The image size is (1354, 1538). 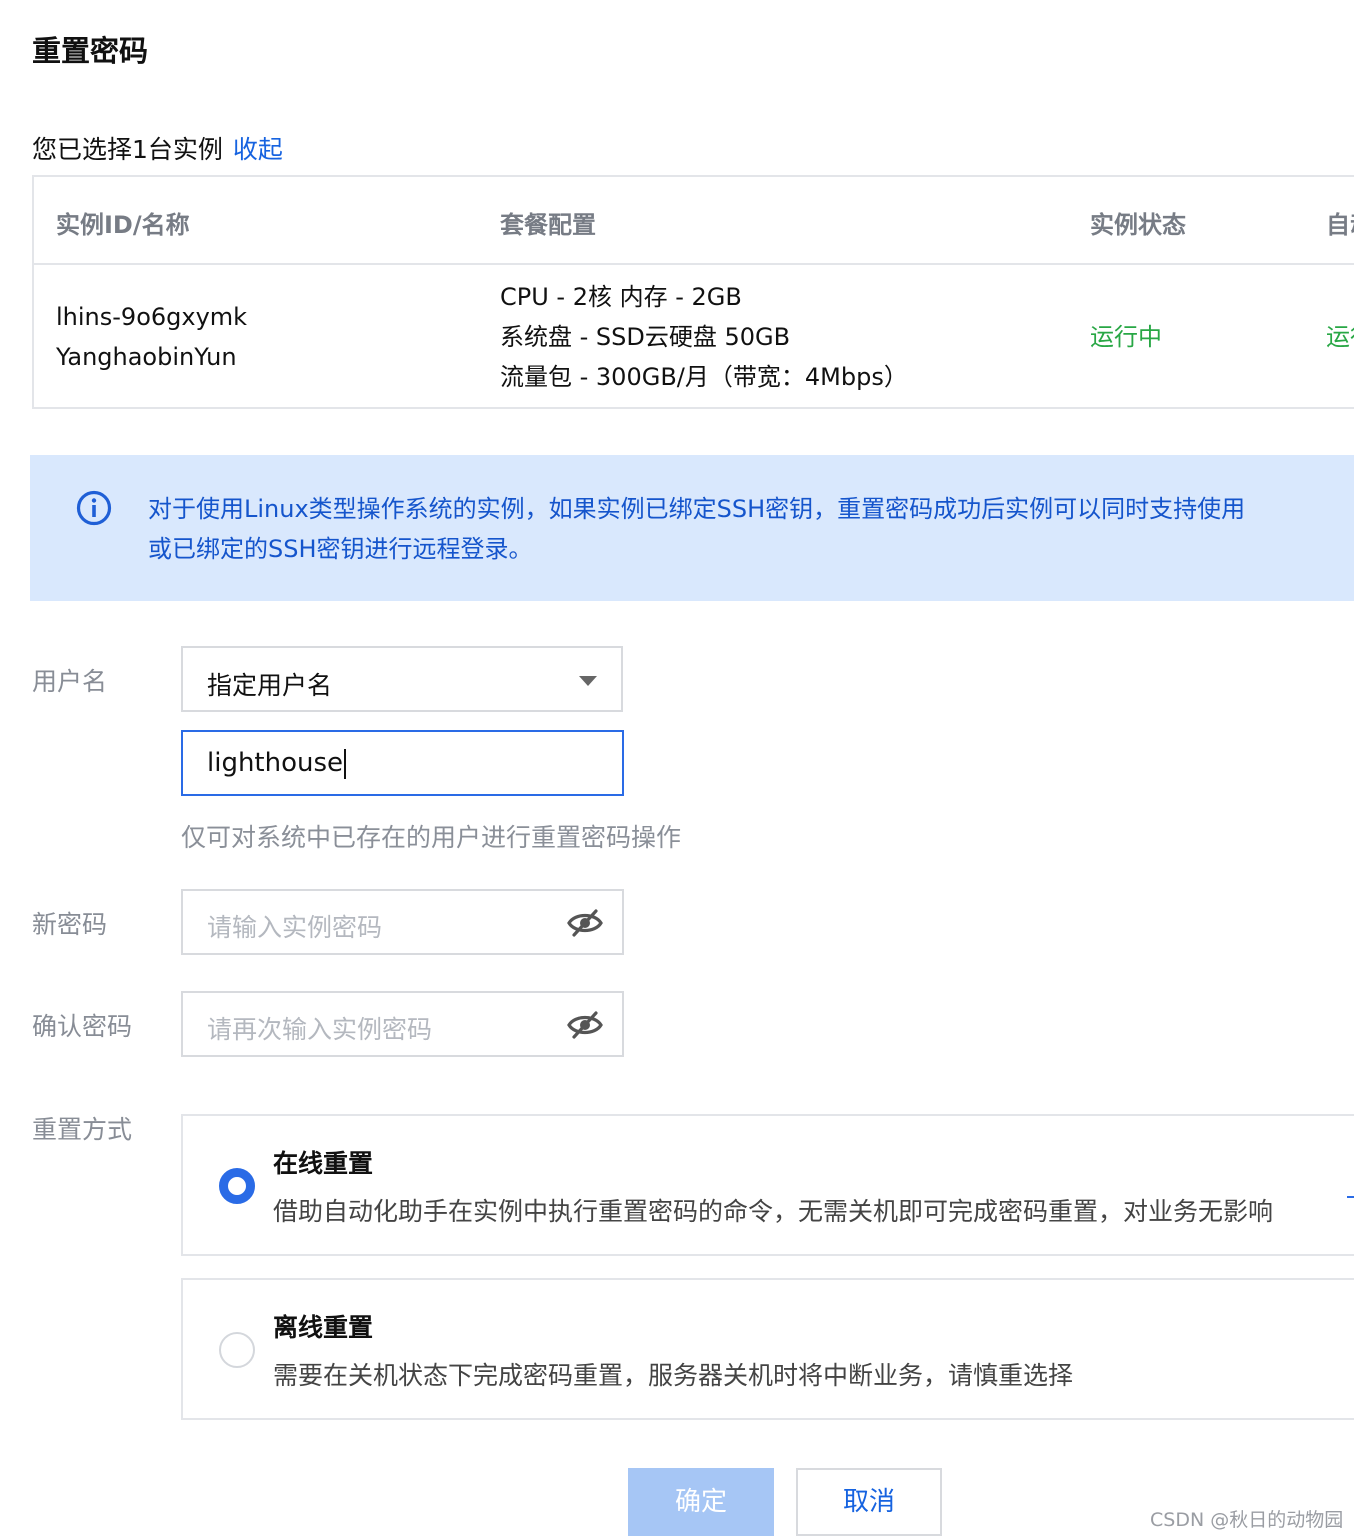 I want to click on username-mode-select: 指定用户名, so click(x=402, y=679).